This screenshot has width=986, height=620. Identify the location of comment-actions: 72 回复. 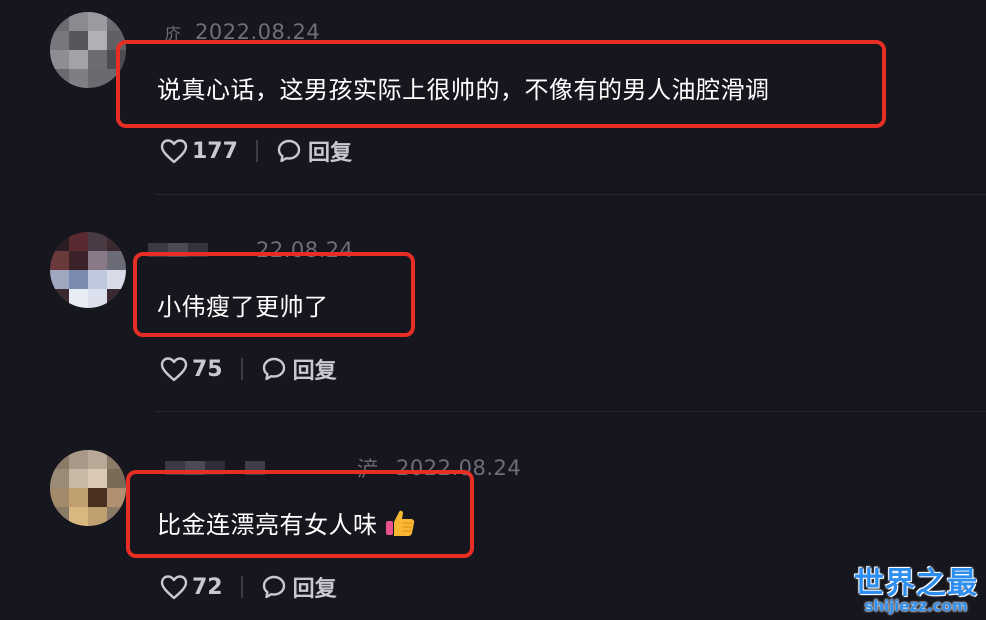
(248, 587).